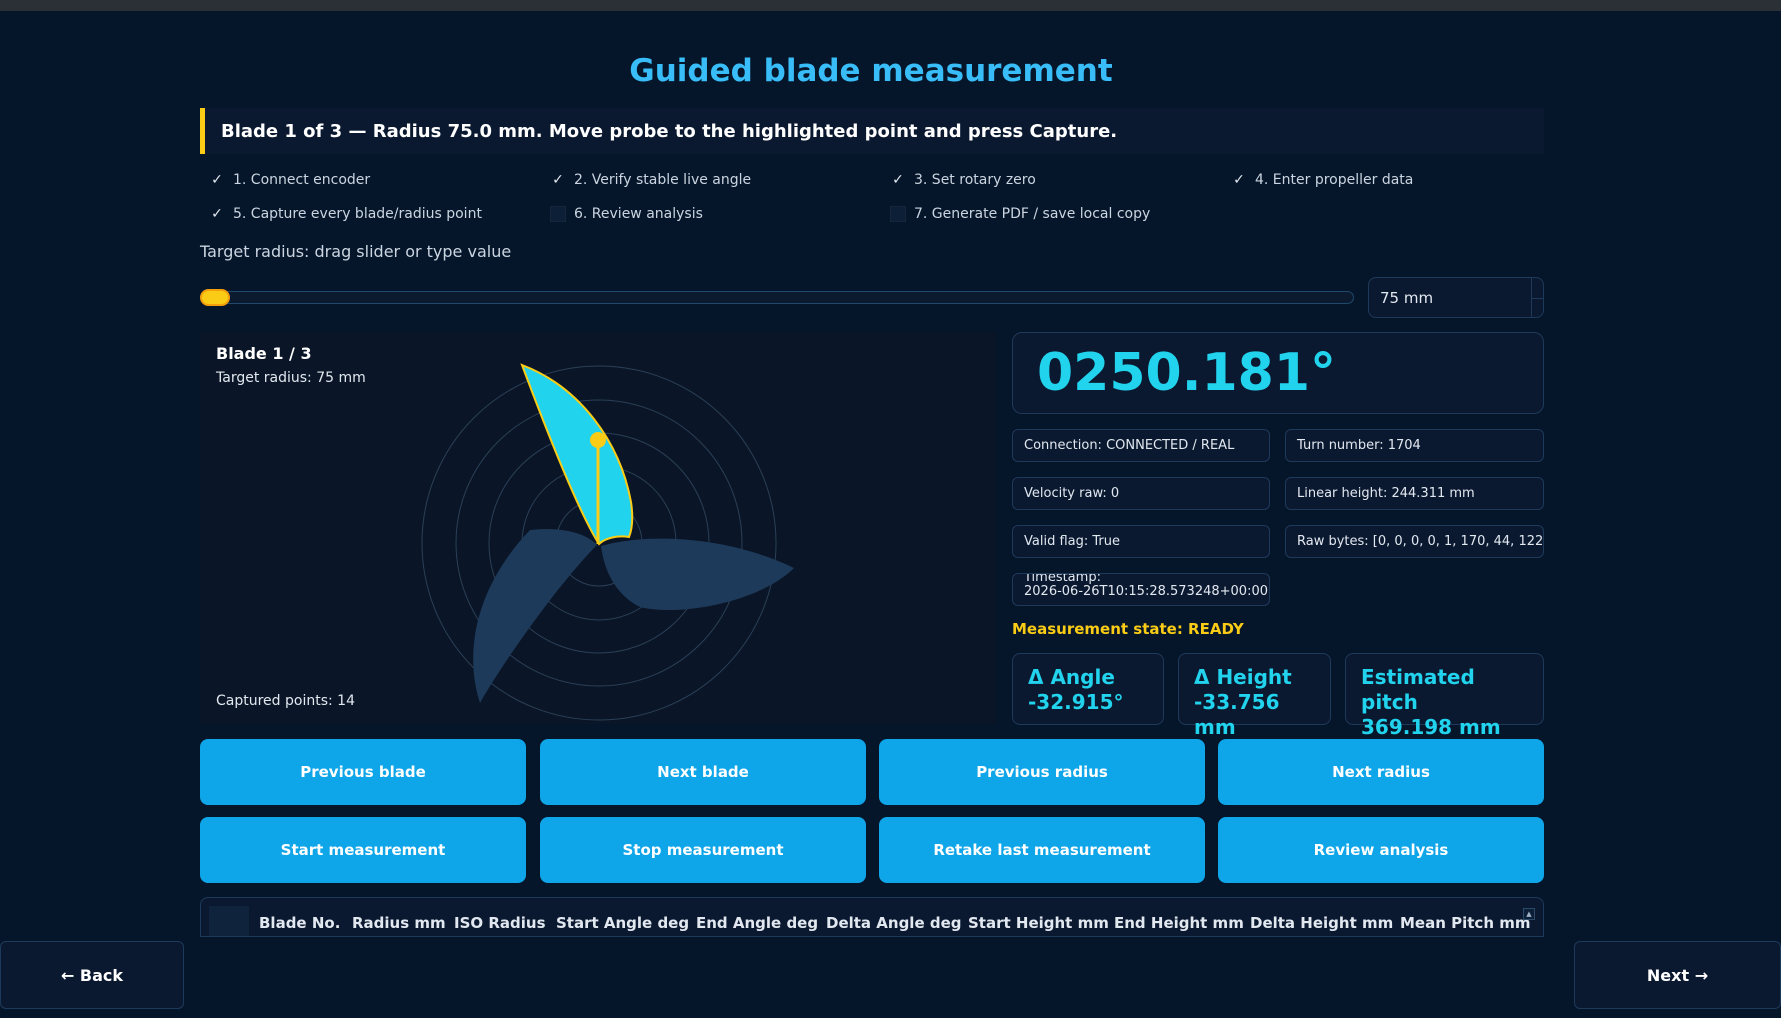  I want to click on connection-status: Connection: CONNECTED / REAL, so click(1141, 445).